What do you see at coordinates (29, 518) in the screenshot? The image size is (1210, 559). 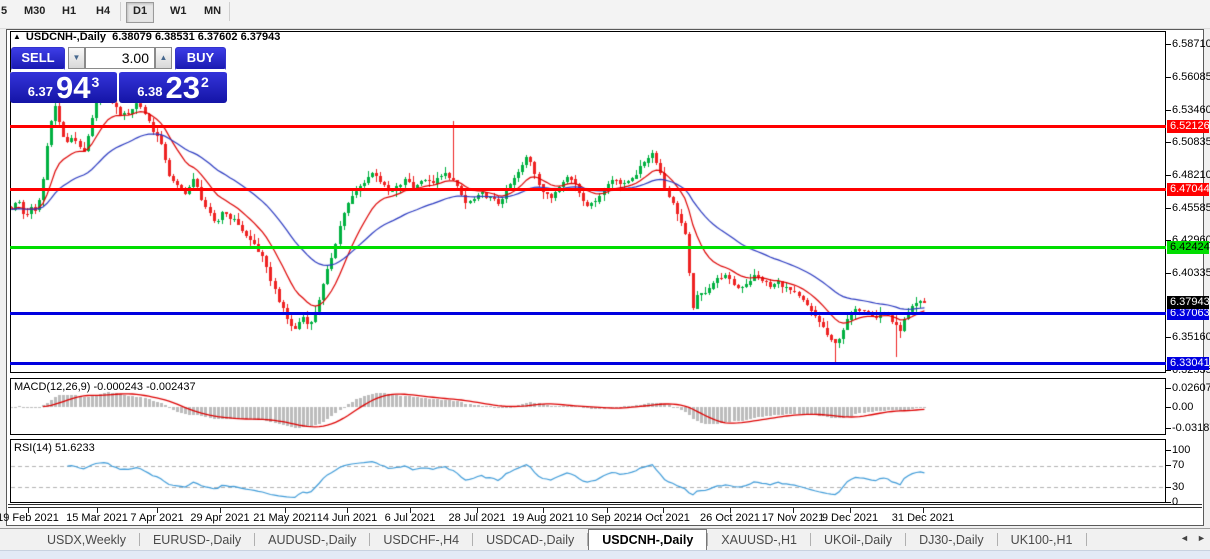 I see `date-axis-label: 19 Feb 2021` at bounding box center [29, 518].